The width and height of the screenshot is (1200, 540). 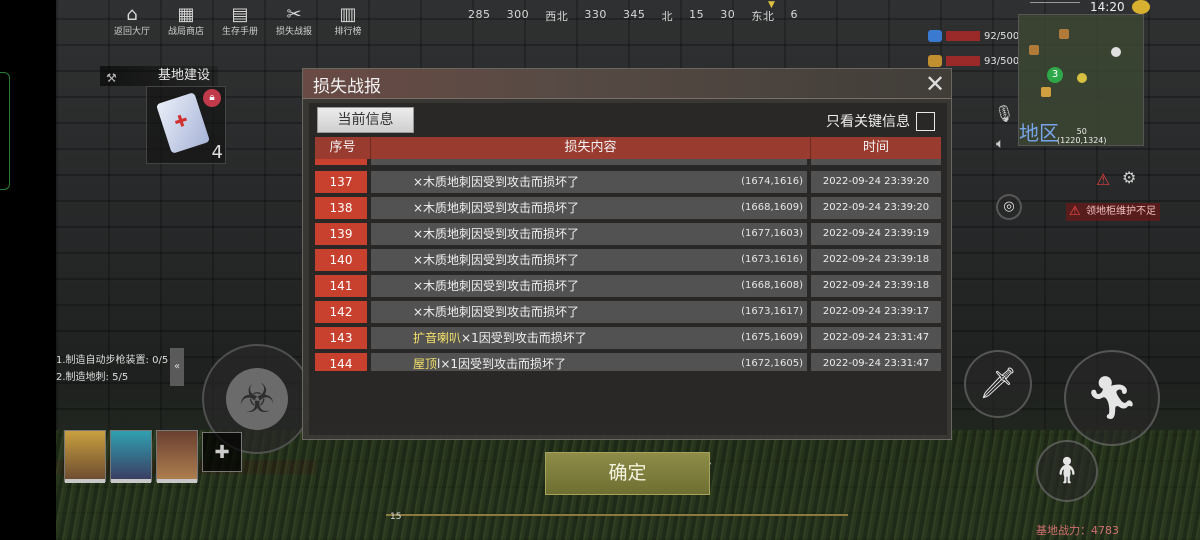 What do you see at coordinates (697, 14) in the screenshot?
I see `compass-tick: 15` at bounding box center [697, 14].